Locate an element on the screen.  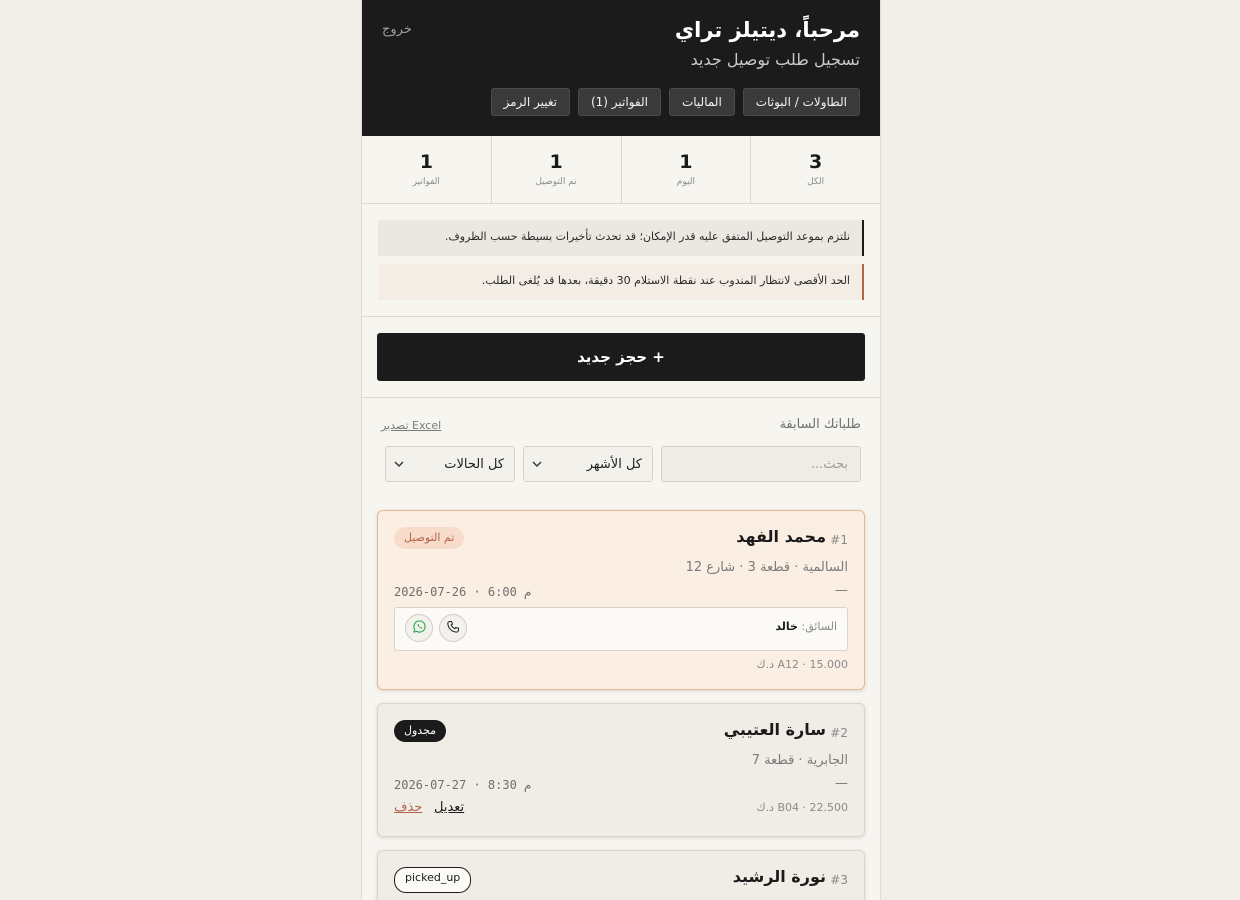
order-card: #3 نورة الرشيد picked_up is located at coordinates (621, 875).